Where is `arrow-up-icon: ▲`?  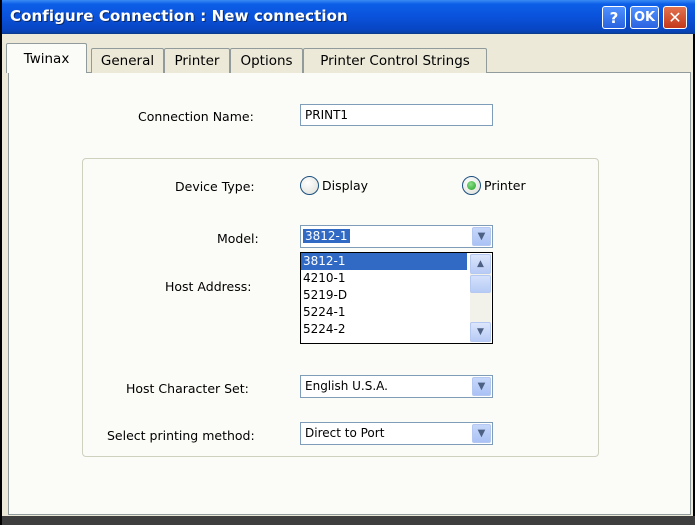
arrow-up-icon: ▲ is located at coordinates (480, 264).